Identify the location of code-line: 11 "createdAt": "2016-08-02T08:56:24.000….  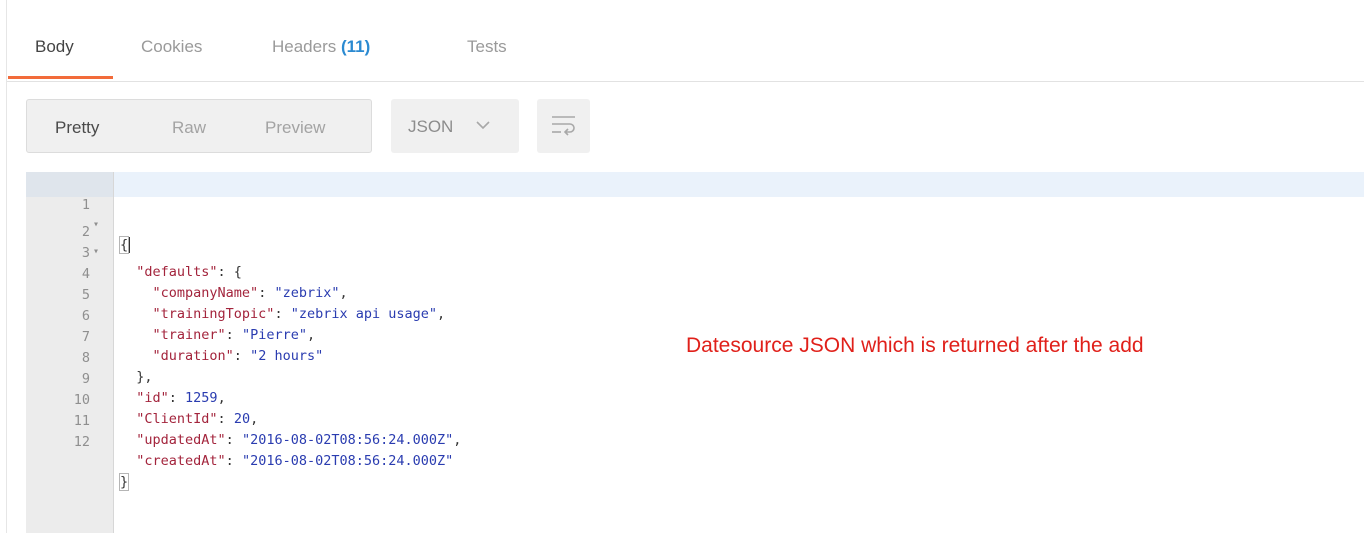
(695, 430).